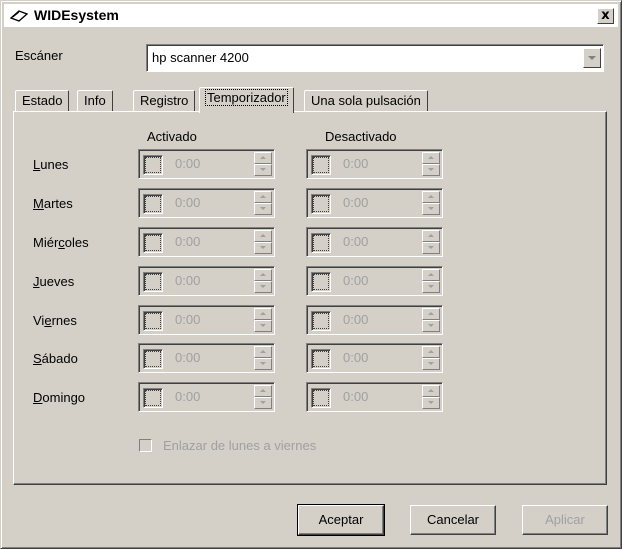 Image resolution: width=622 pixels, height=549 pixels. Describe the element at coordinates (200, 57) in the screenshot. I see `scanner-select-value: hp scanner 4200` at that location.